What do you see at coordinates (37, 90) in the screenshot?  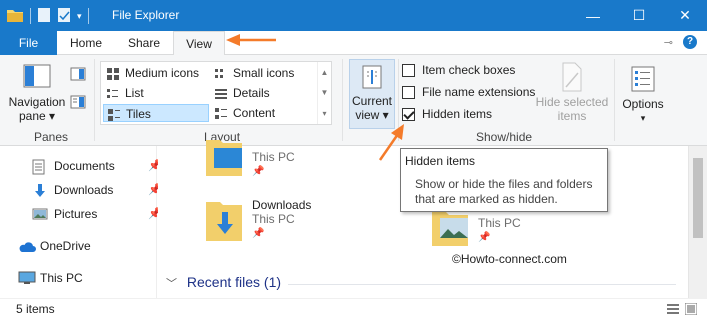 I see `navigation-pane-button: Navigation pane ▾` at bounding box center [37, 90].